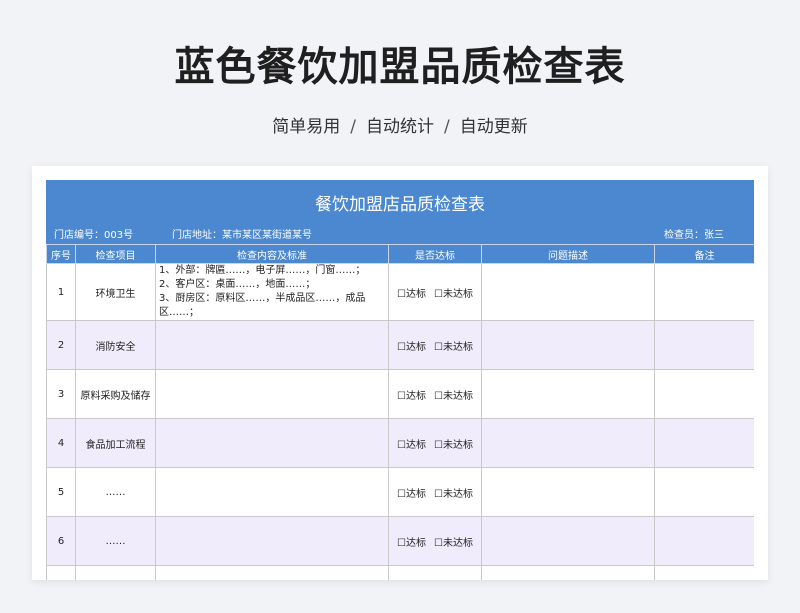 This screenshot has height=613, width=800. I want to click on table-row: 3 原料采购及储存 ☐达标 ☐未达标, so click(400, 394).